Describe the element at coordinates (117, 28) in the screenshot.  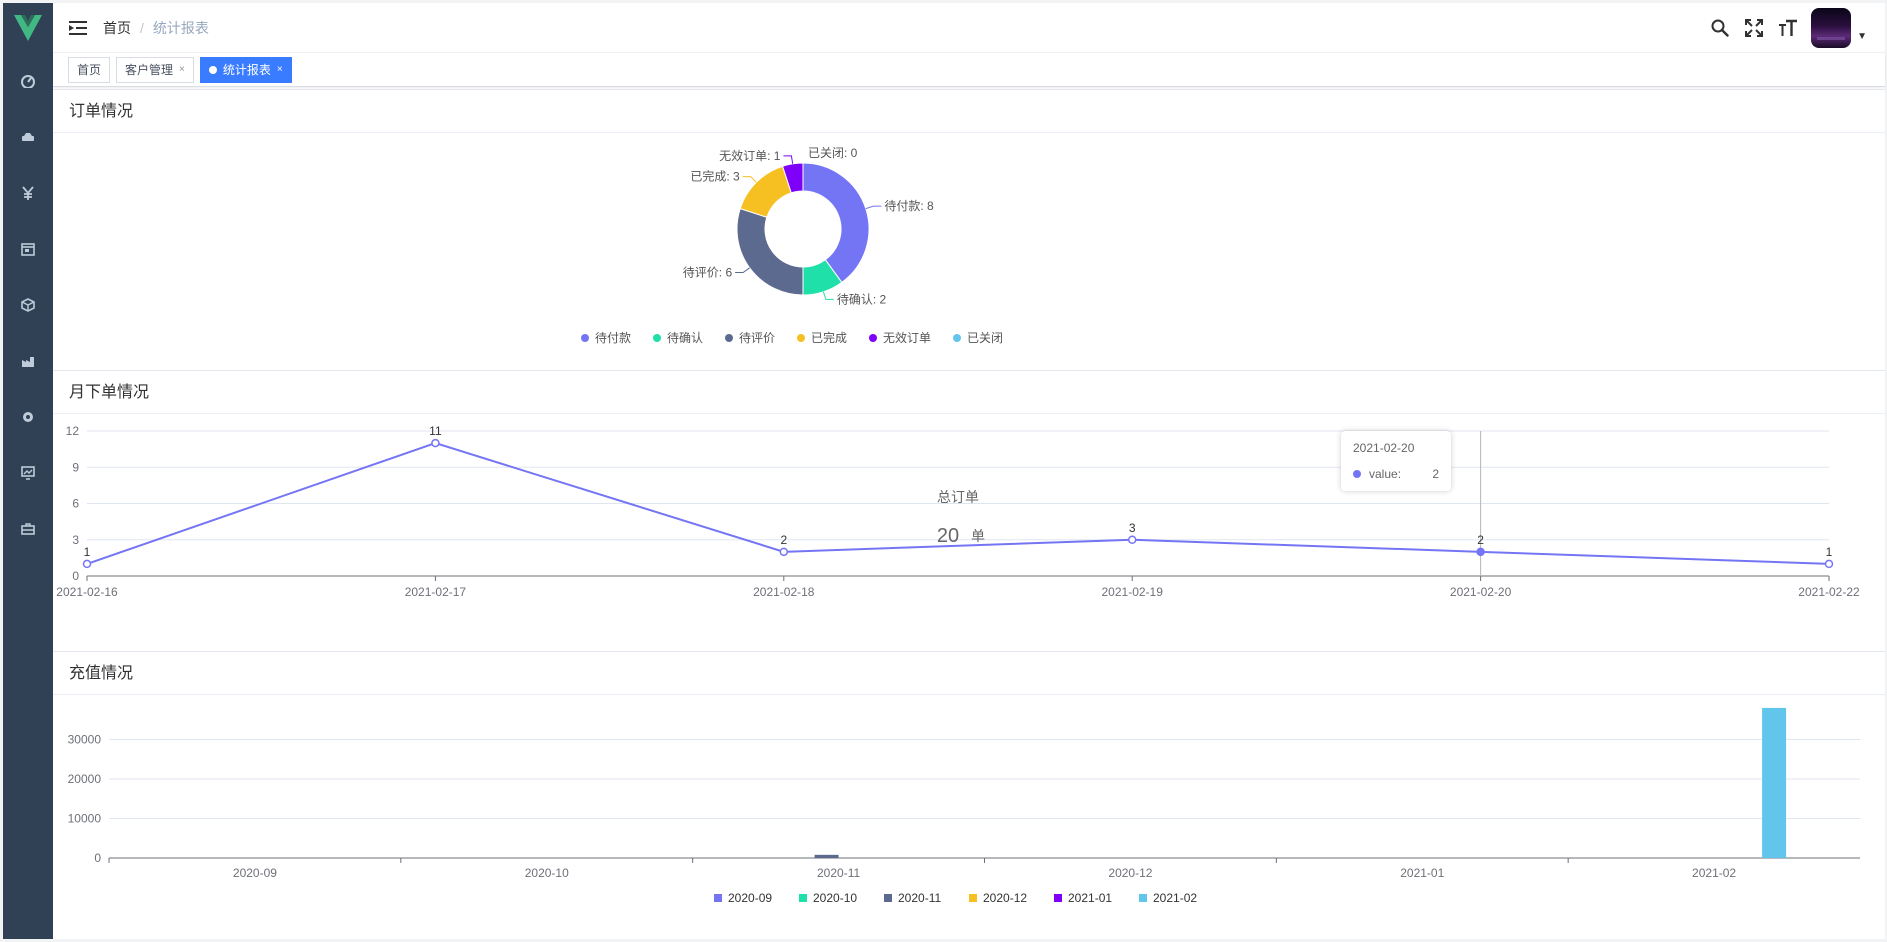
I see `breadcrumb-home: 首页` at that location.